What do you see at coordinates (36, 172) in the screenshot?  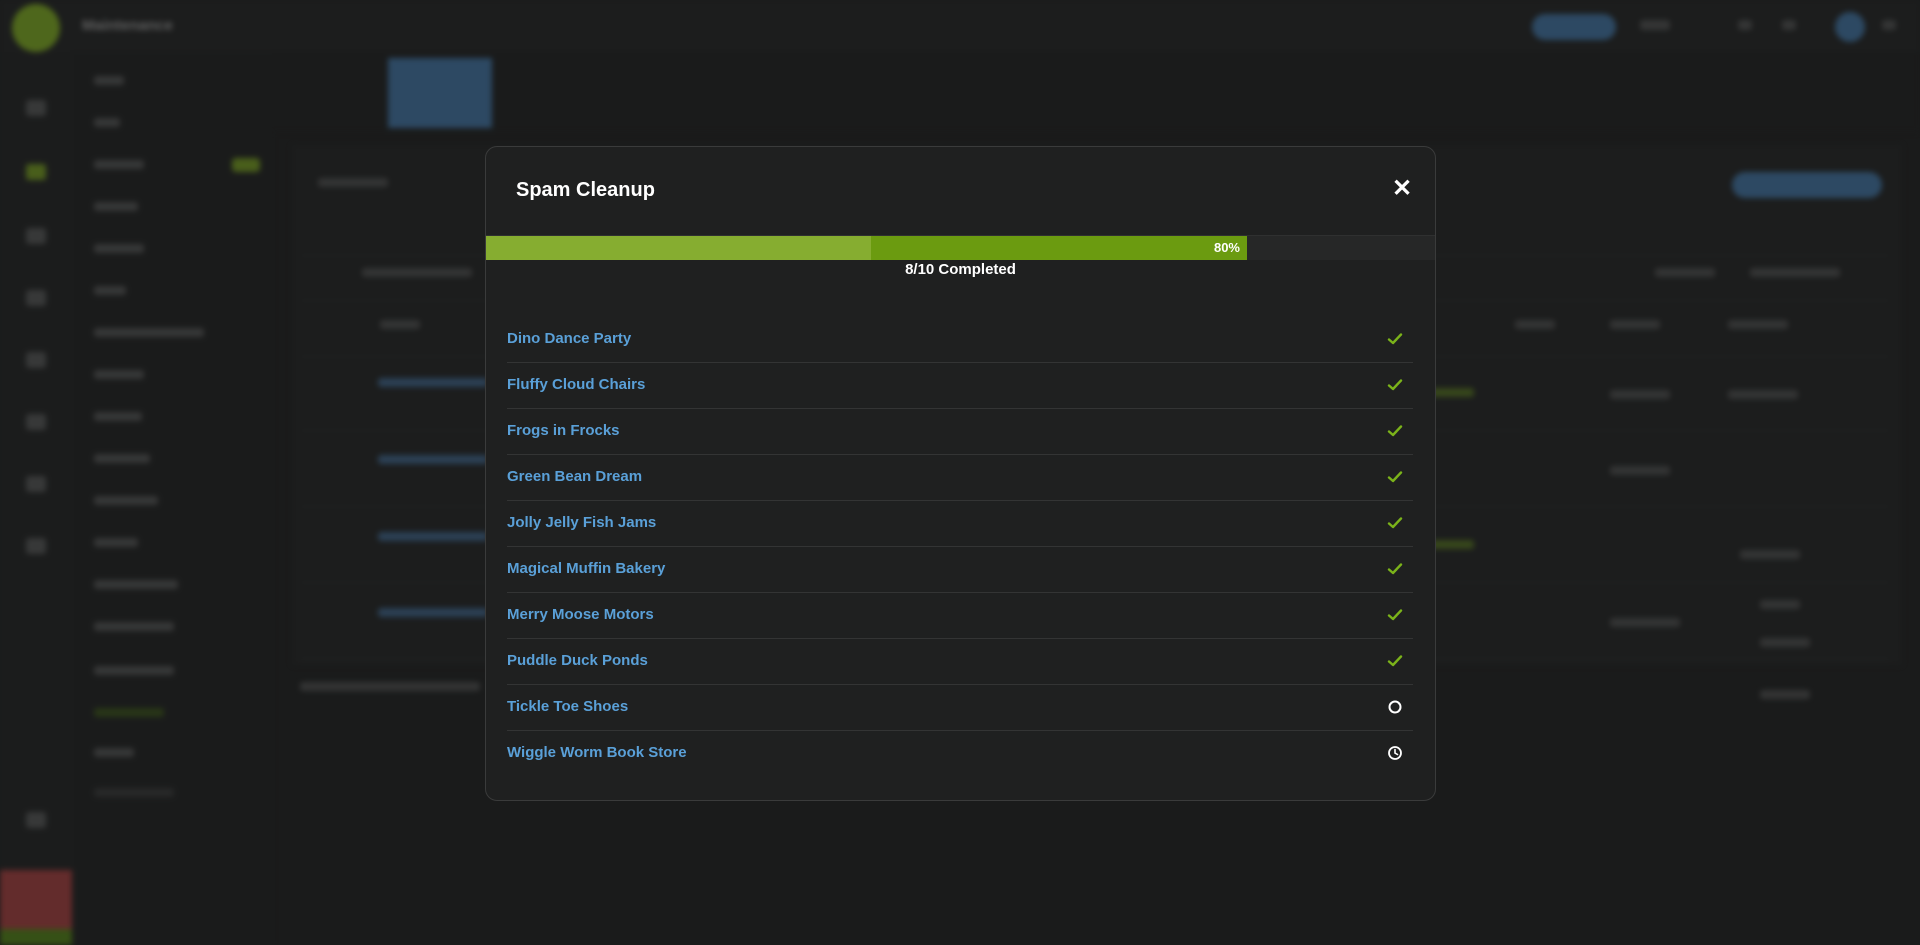 I see `rail-icon-active` at bounding box center [36, 172].